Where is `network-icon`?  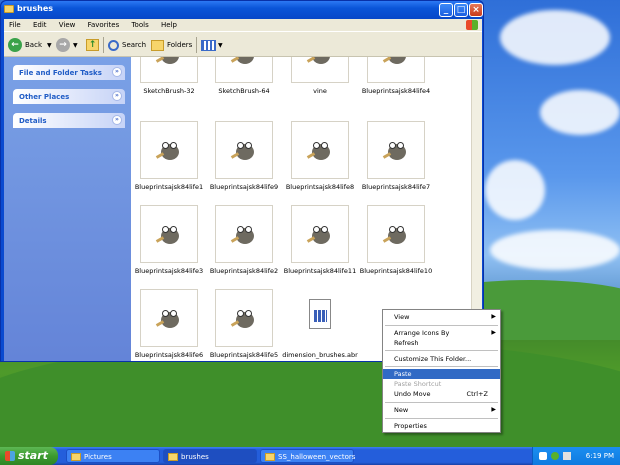 network-icon is located at coordinates (555, 456).